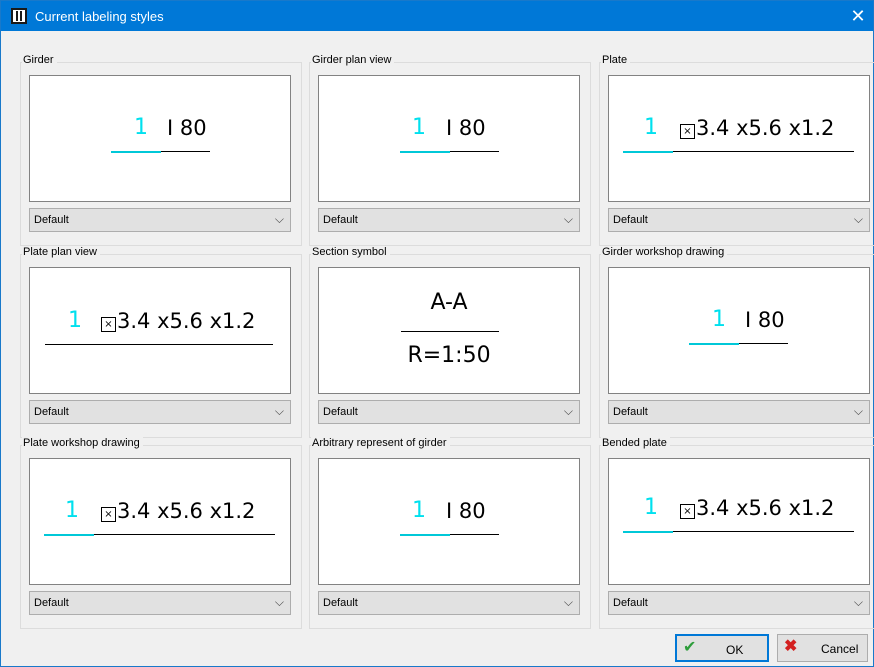 The image size is (874, 667). What do you see at coordinates (664, 252) in the screenshot?
I see `group-label: Girder workshop drawing` at bounding box center [664, 252].